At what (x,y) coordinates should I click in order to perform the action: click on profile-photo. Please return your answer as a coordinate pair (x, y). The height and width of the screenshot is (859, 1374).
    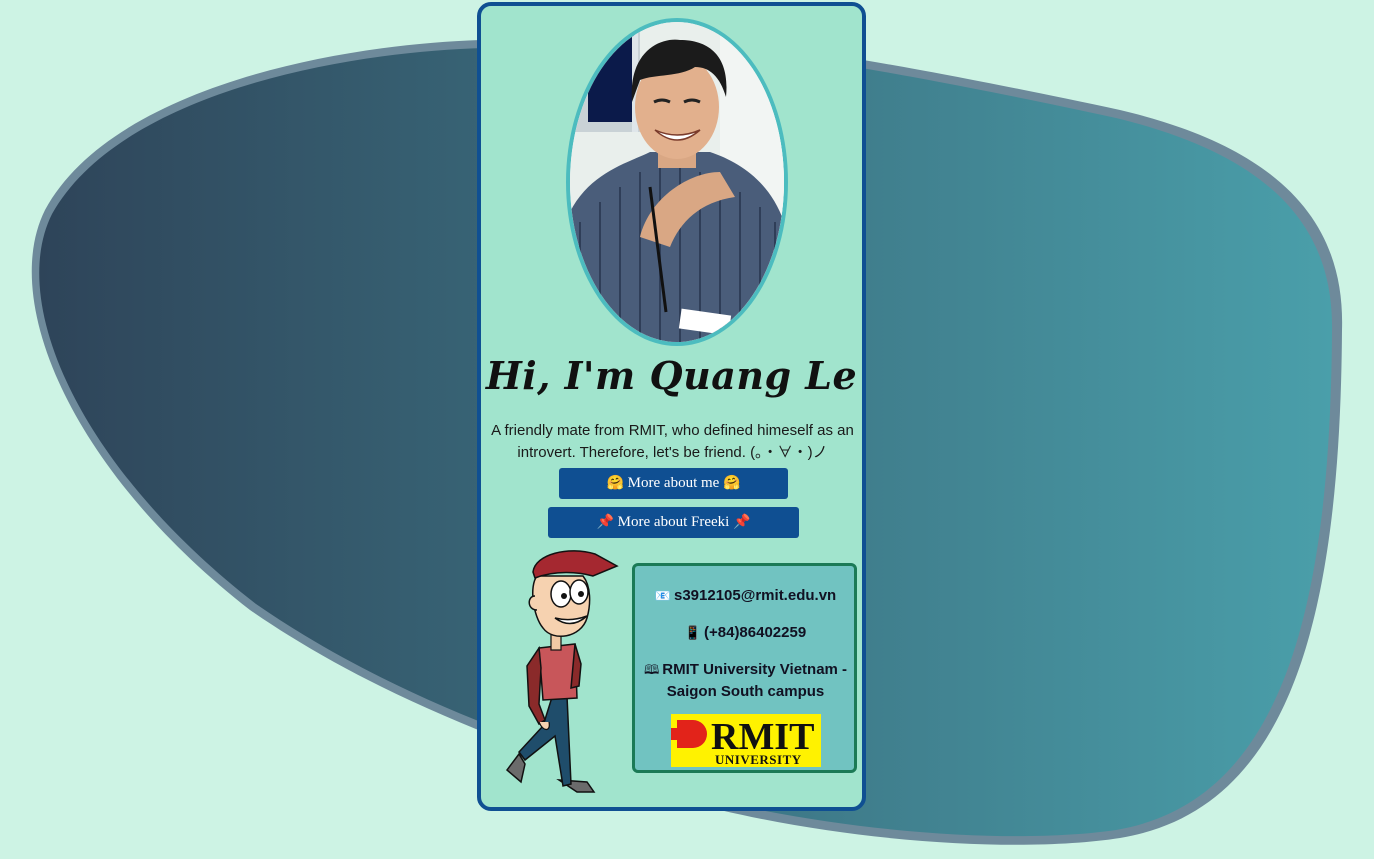
    Looking at the image, I should click on (677, 182).